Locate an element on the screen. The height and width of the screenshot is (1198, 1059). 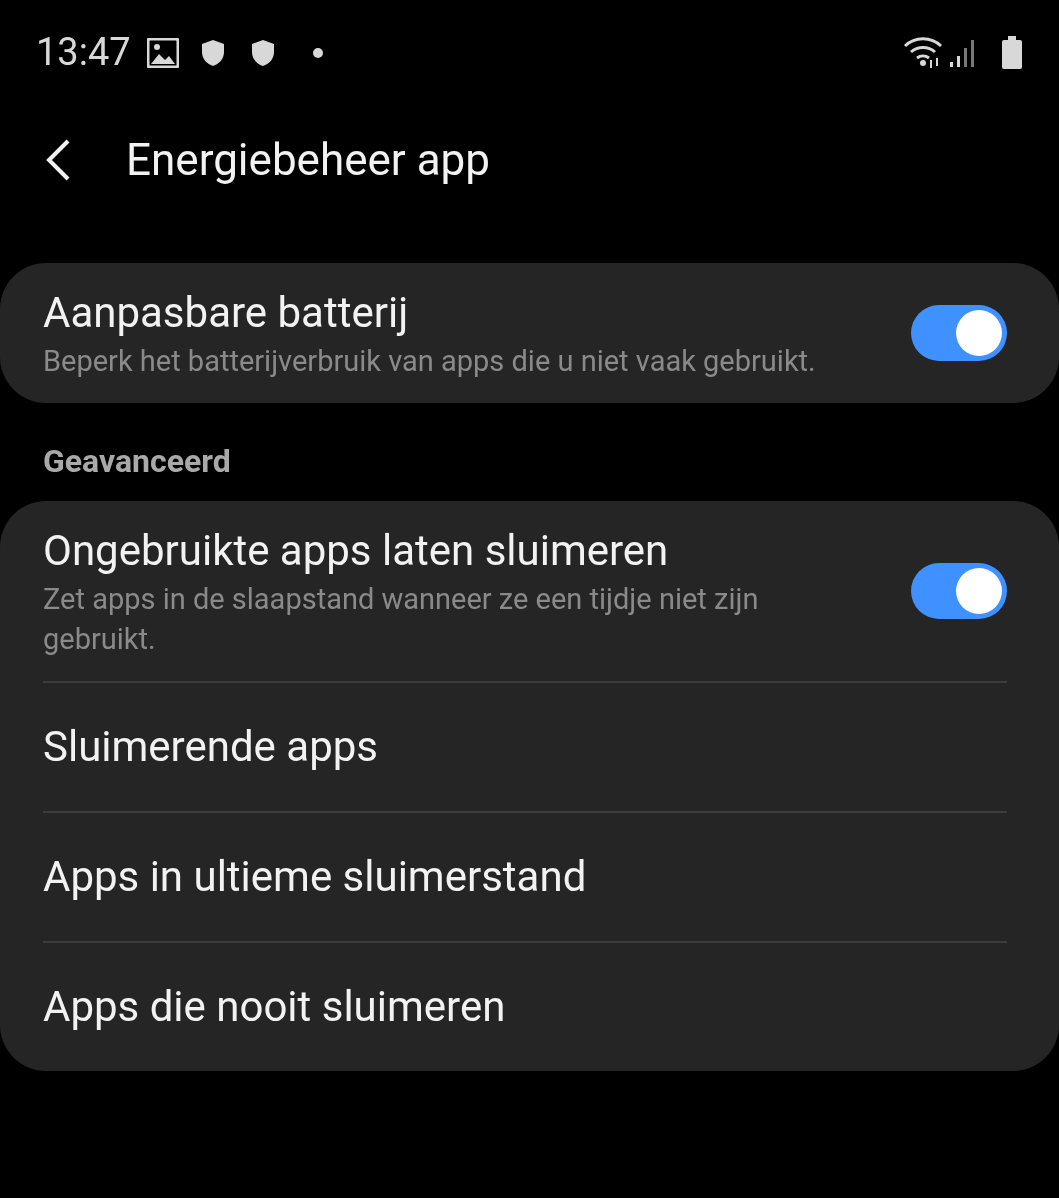
page-title: Energiebeheer app is located at coordinates (308, 160).